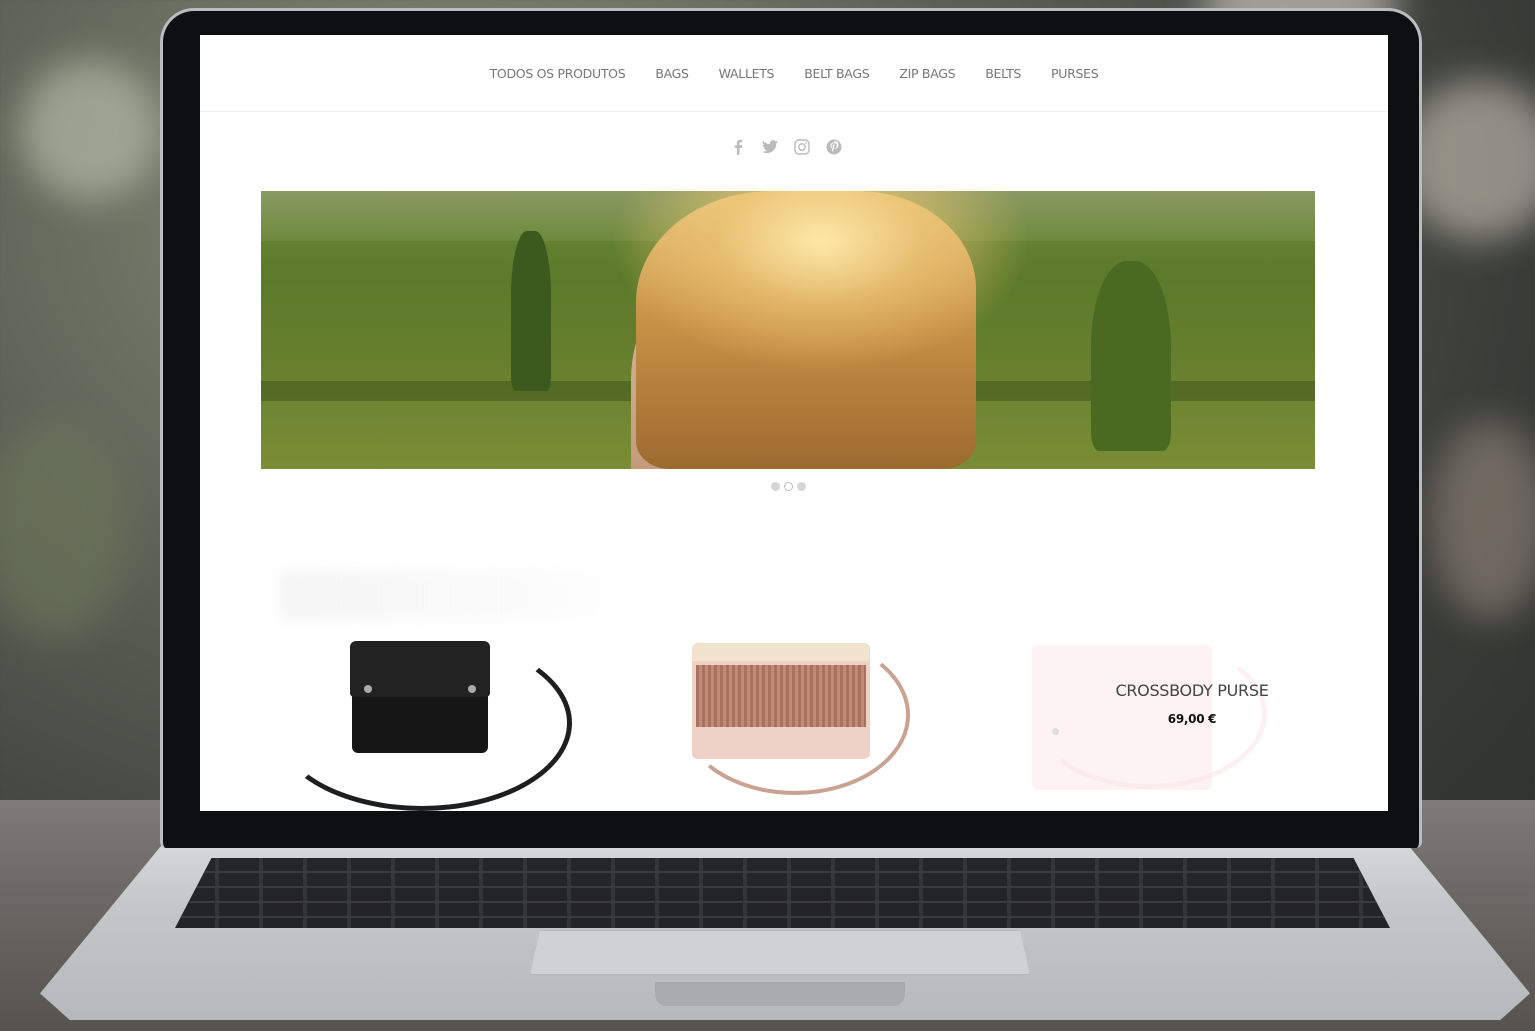  Describe the element at coordinates (780, 952) in the screenshot. I see `laptop-trackpad` at that location.